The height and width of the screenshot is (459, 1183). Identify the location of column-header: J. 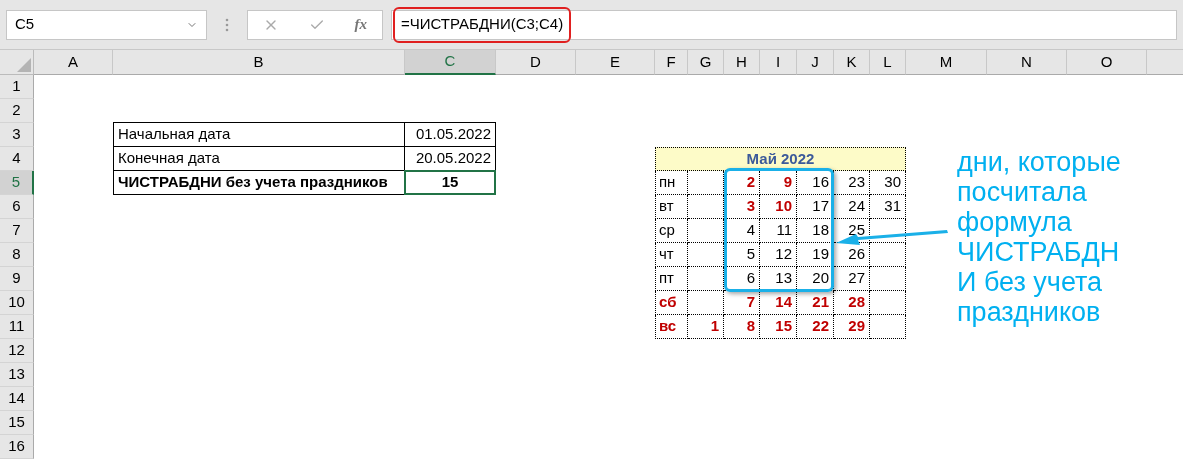
(815, 62).